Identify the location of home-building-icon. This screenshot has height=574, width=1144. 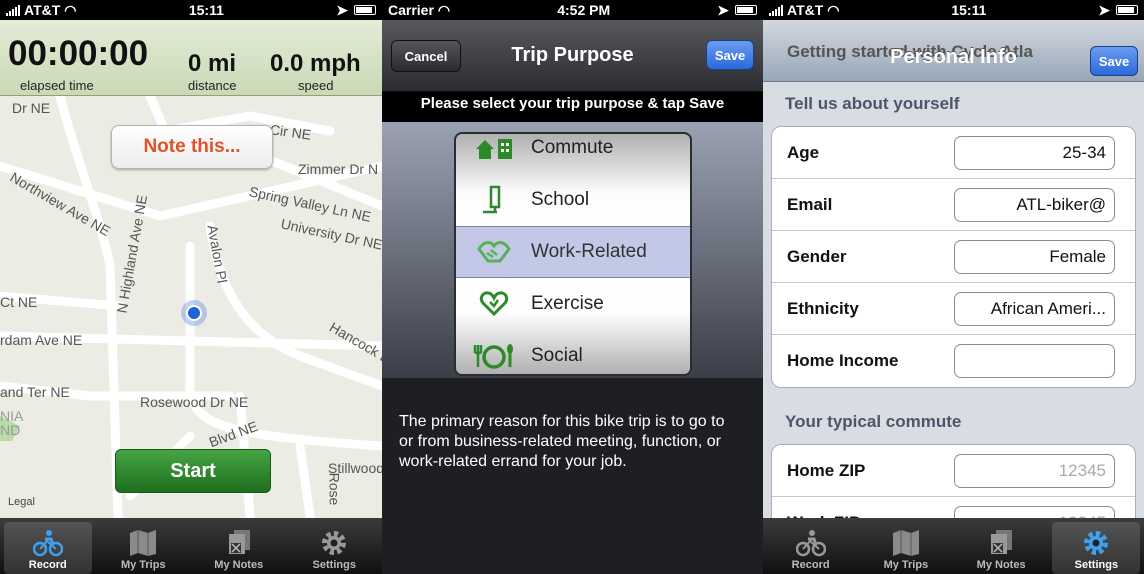
(493, 148).